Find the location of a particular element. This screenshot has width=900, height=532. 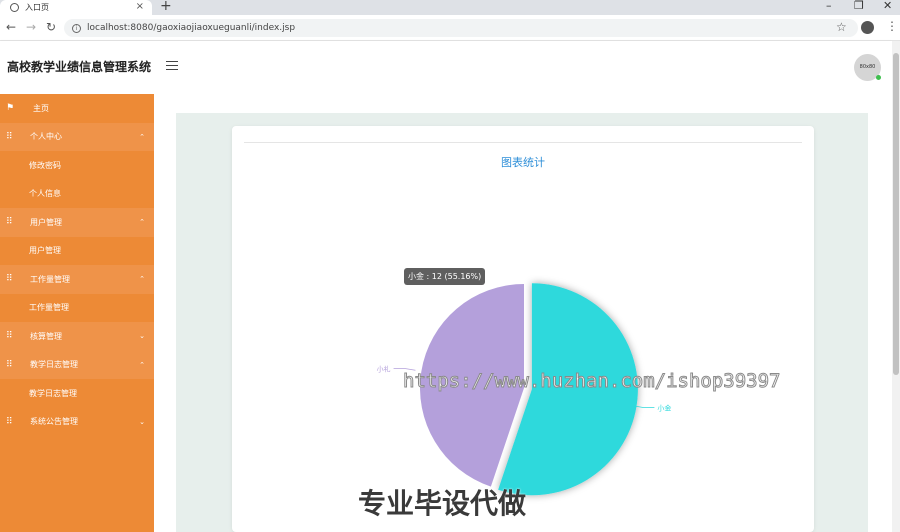

forward-arrow-icon: → is located at coordinates (31, 27).